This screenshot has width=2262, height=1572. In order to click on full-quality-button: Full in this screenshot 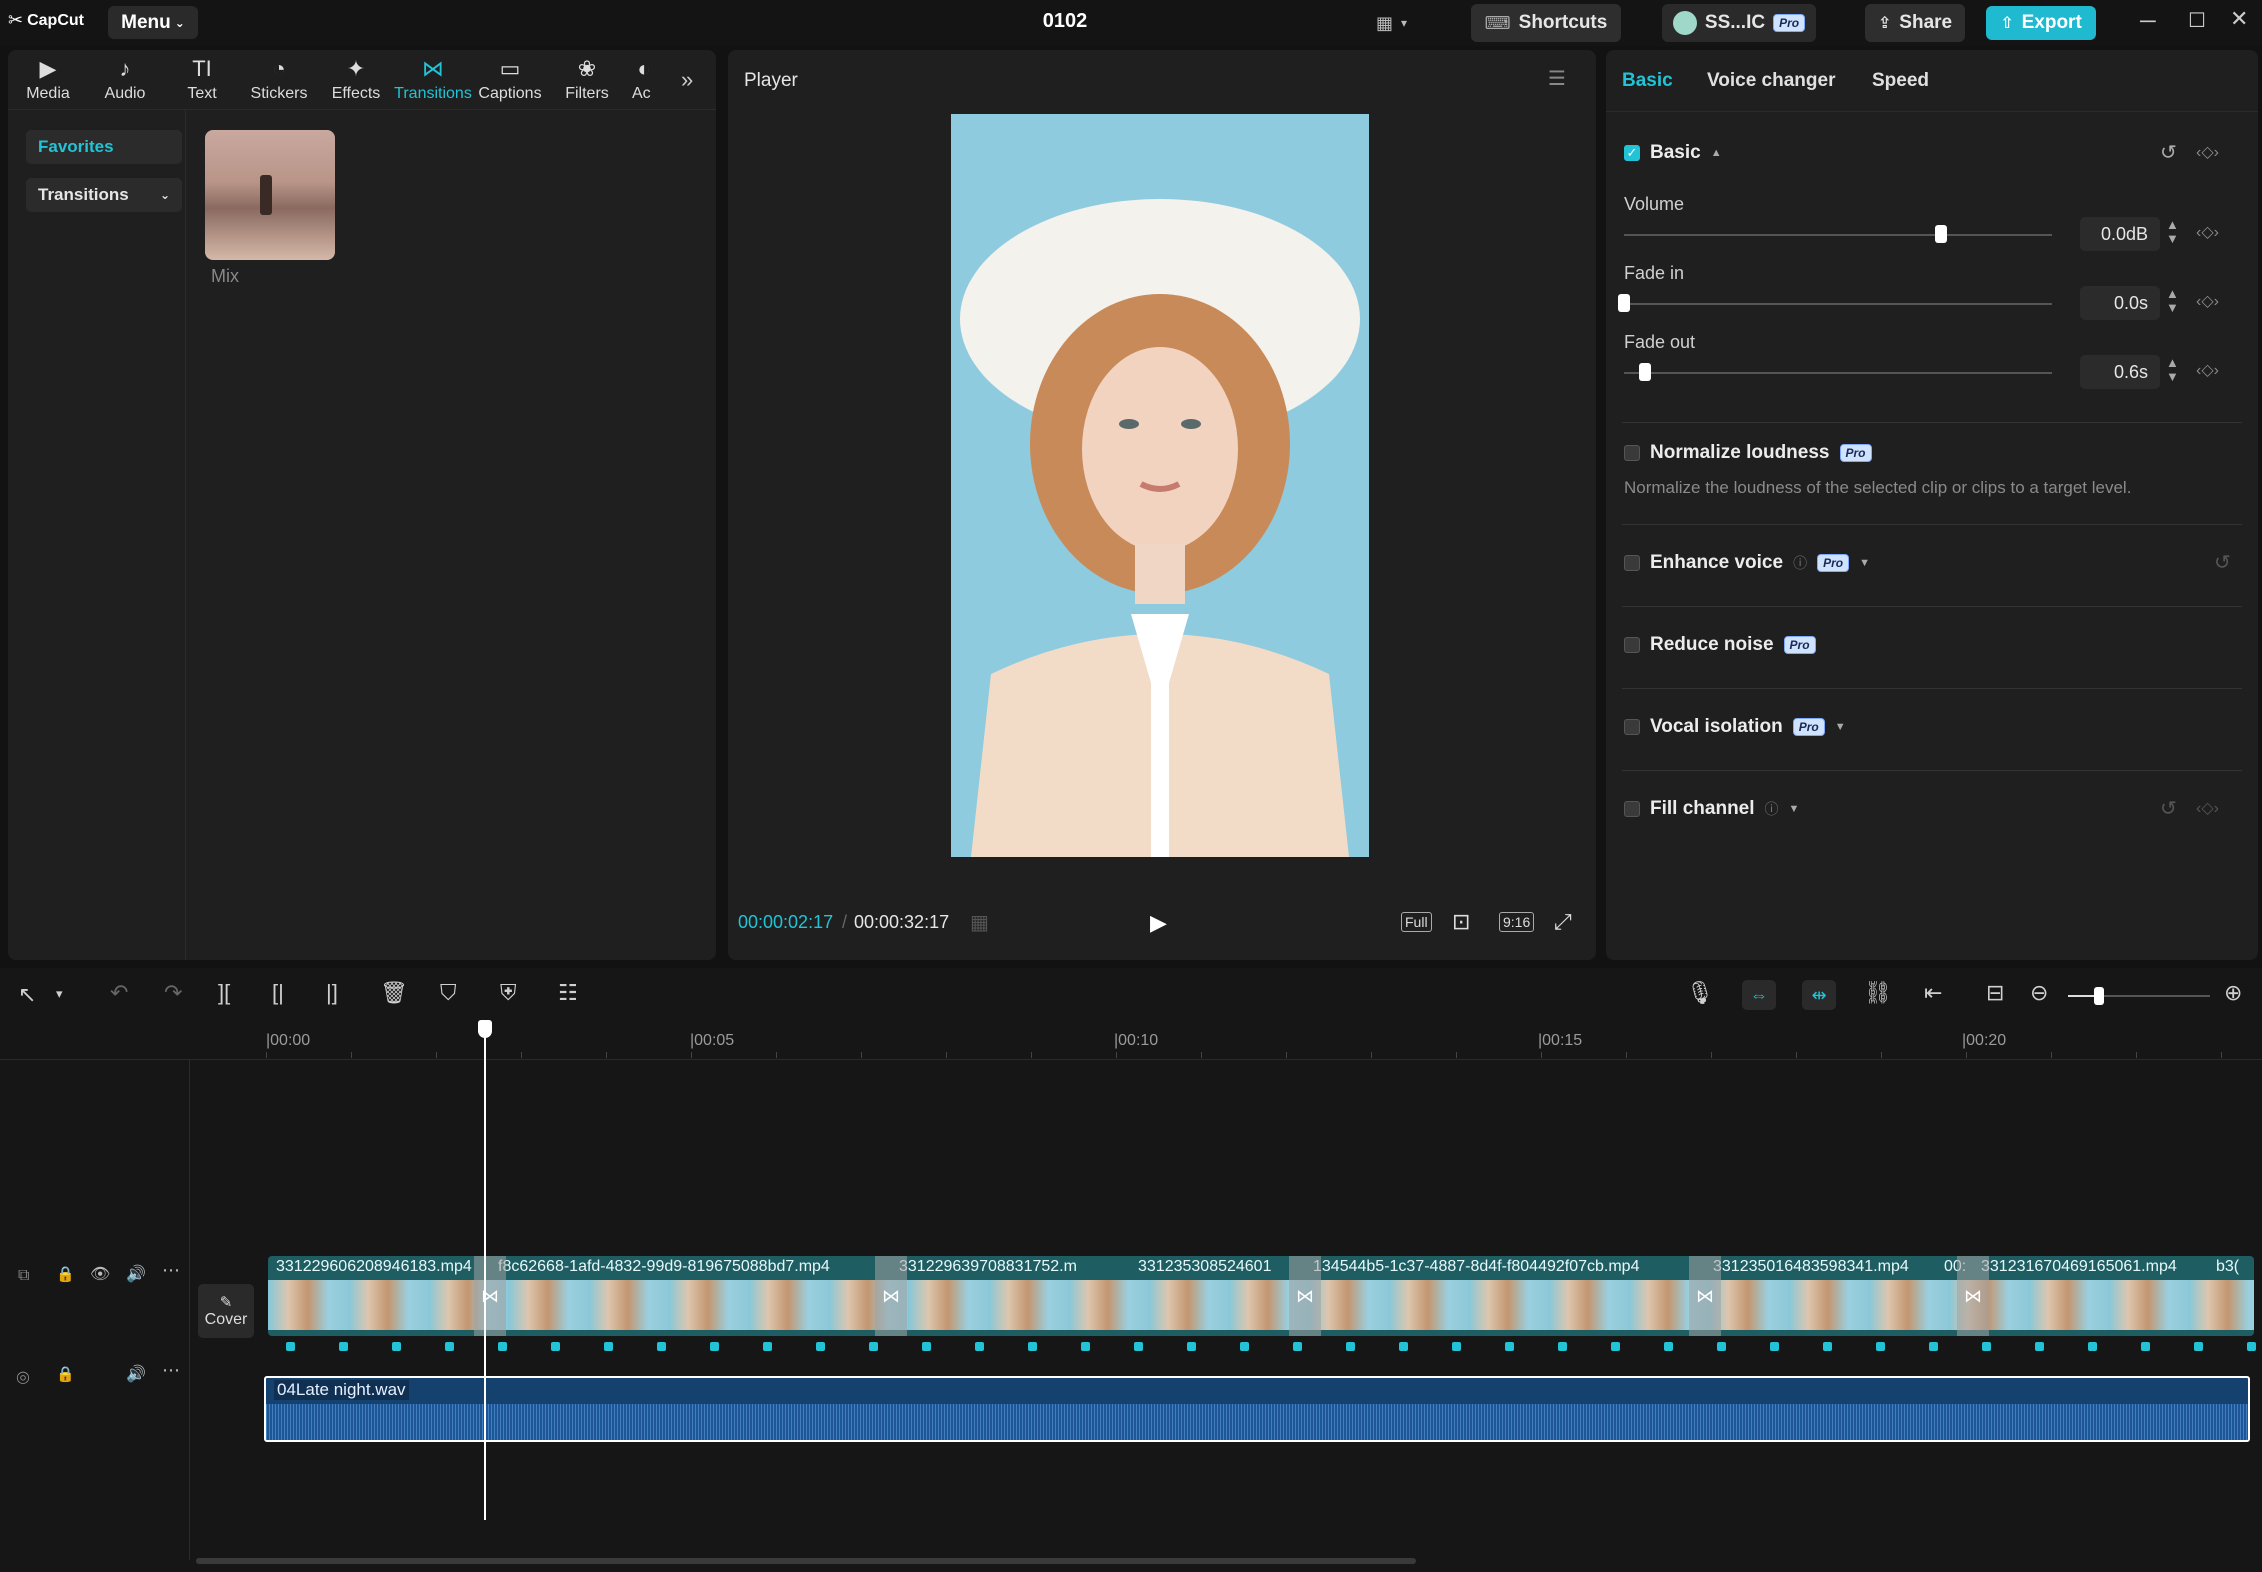, I will do `click(1416, 922)`.